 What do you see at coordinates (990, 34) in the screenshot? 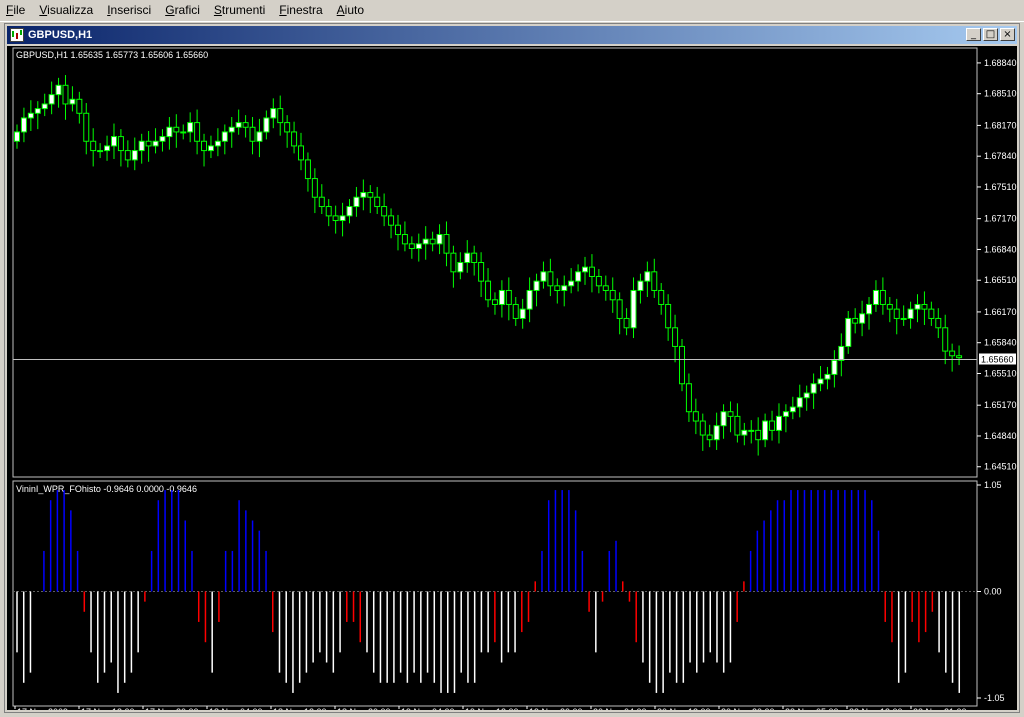
I see `maximize-button: □` at bounding box center [990, 34].